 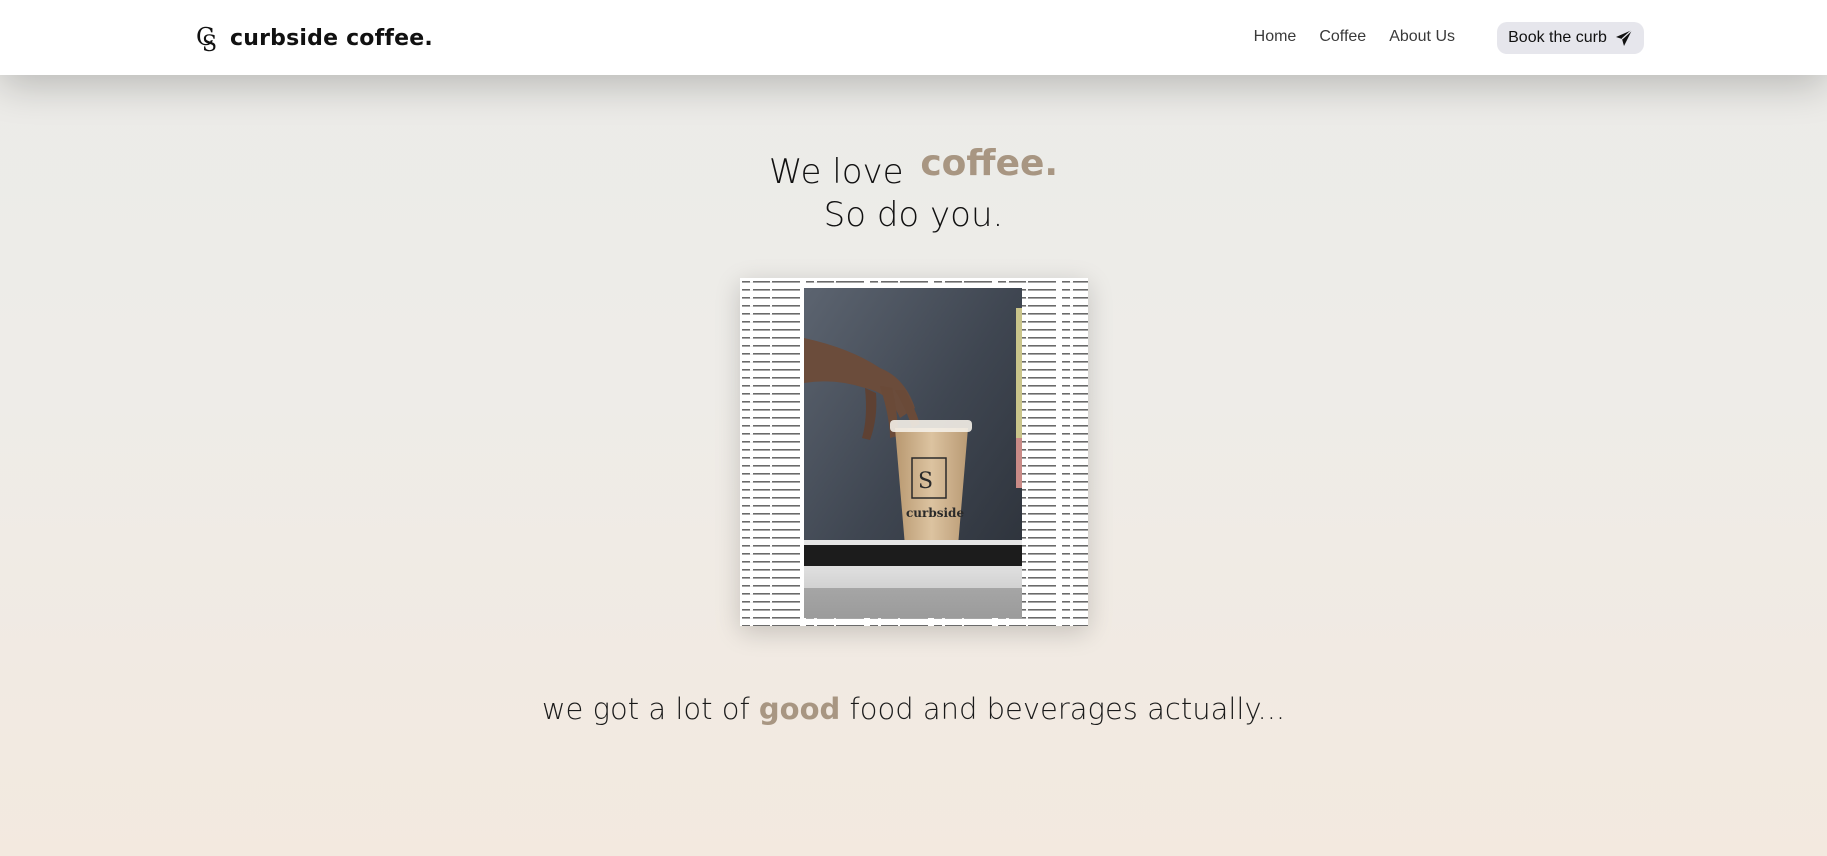 What do you see at coordinates (1624, 37) in the screenshot?
I see `paper-plane-icon` at bounding box center [1624, 37].